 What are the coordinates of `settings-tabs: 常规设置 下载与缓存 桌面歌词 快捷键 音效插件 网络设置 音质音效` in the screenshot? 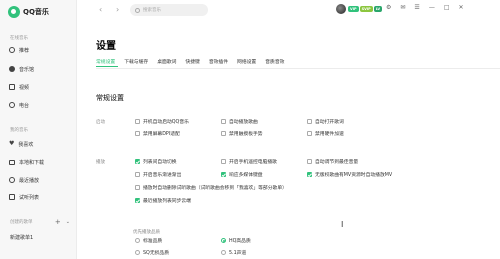 It's located at (190, 61).